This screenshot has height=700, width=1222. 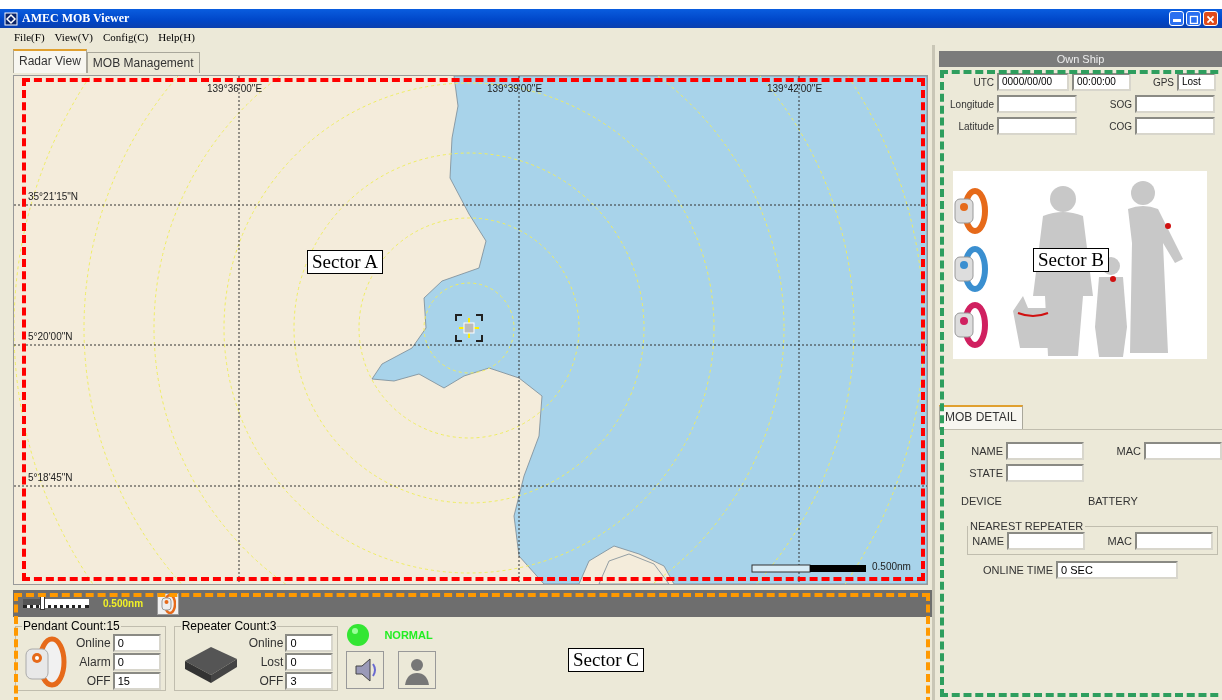 I want to click on field-label: Longitude, so click(x=971, y=104).